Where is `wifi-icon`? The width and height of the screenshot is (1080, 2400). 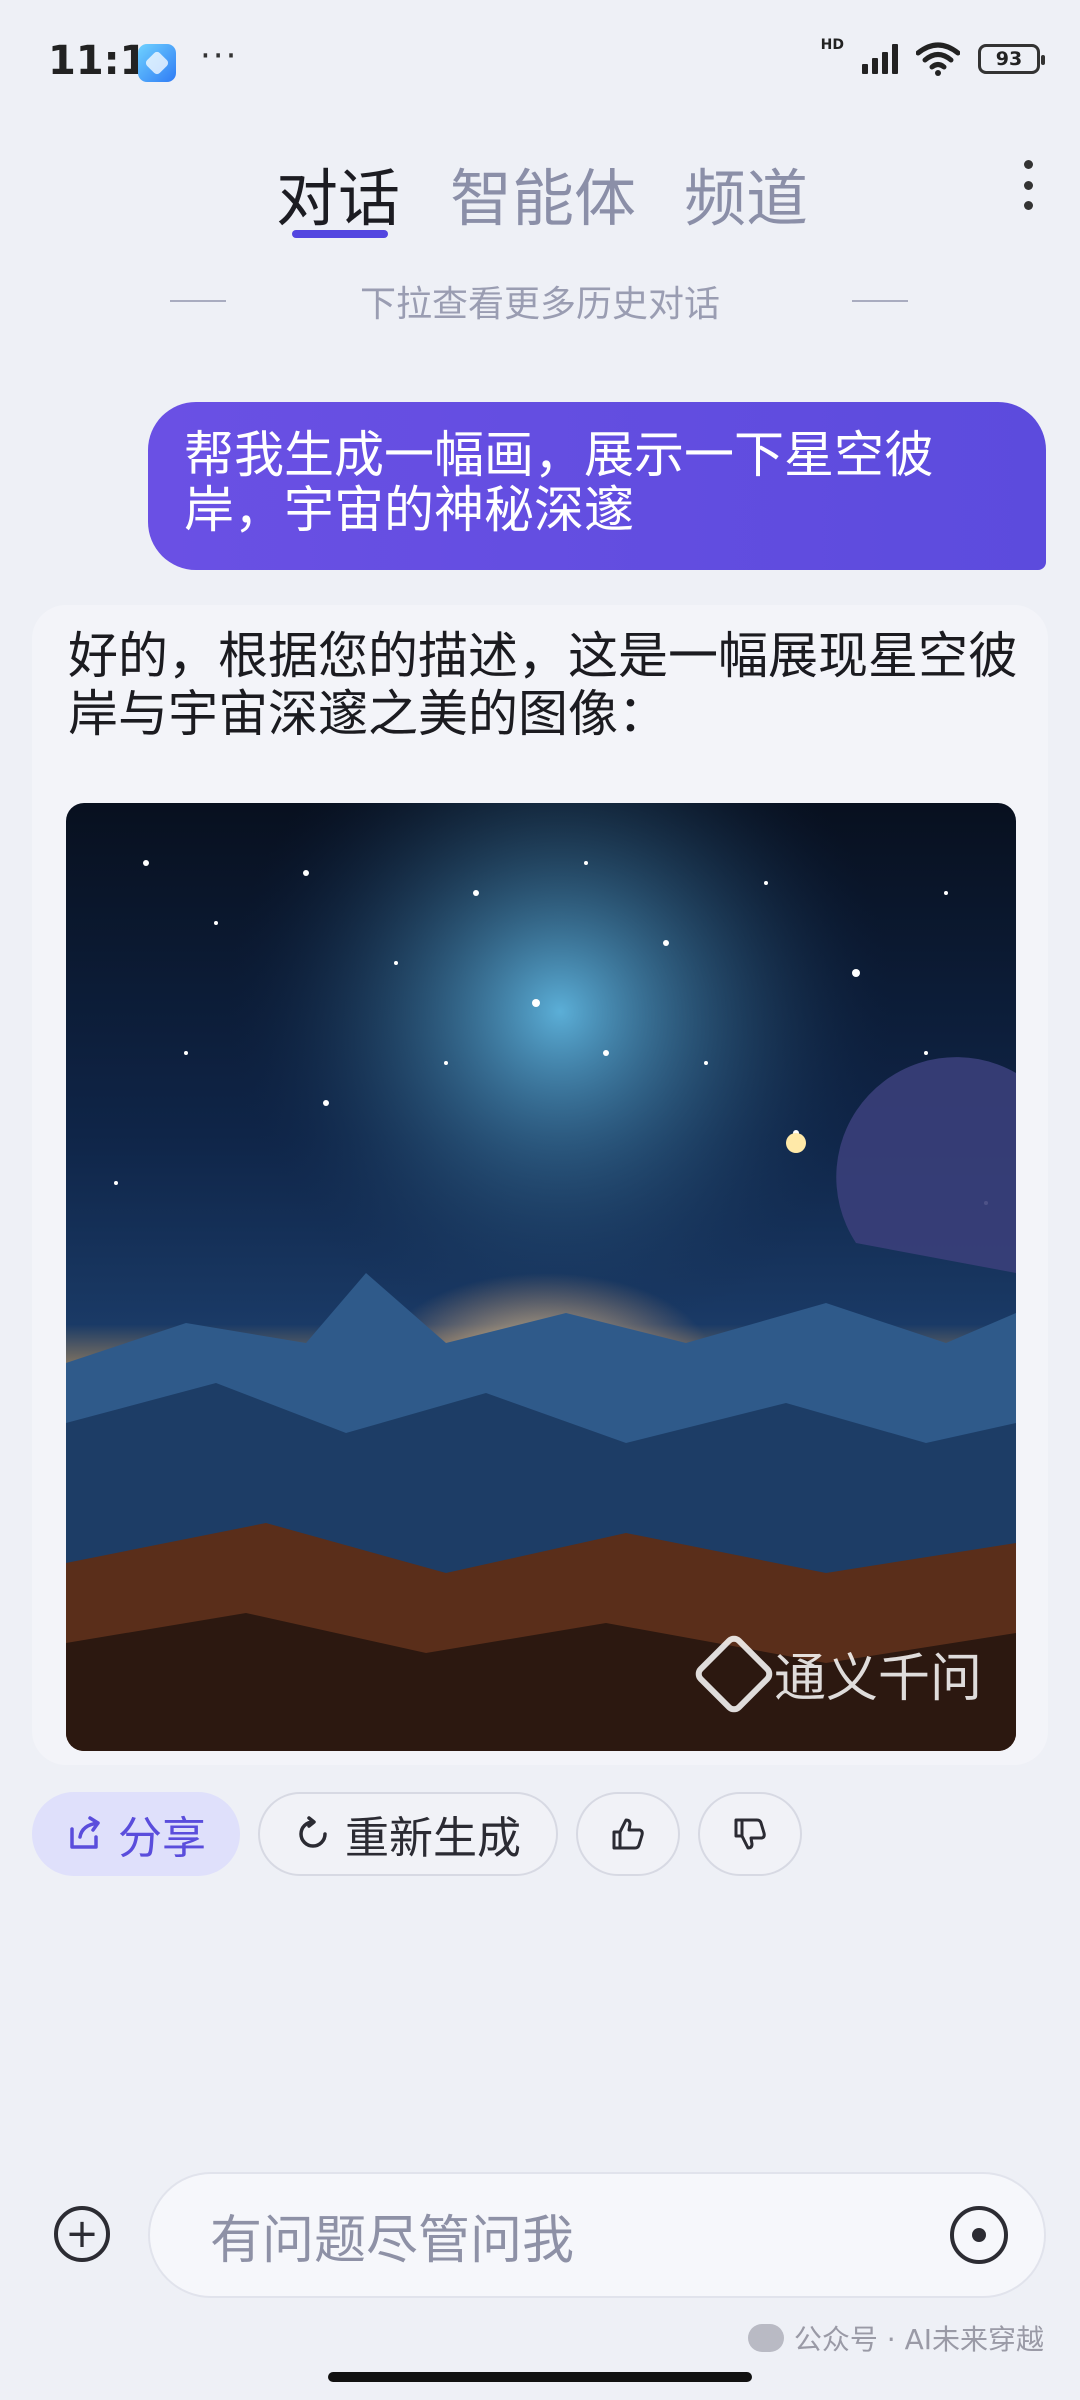
wifi-icon is located at coordinates (938, 59).